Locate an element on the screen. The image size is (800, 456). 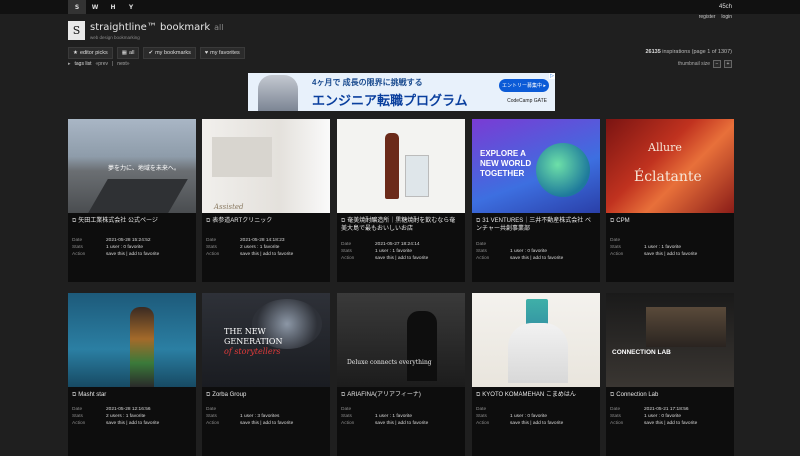
sub-nav: ▸ tags list «prev | next» is located at coordinates (99, 64).